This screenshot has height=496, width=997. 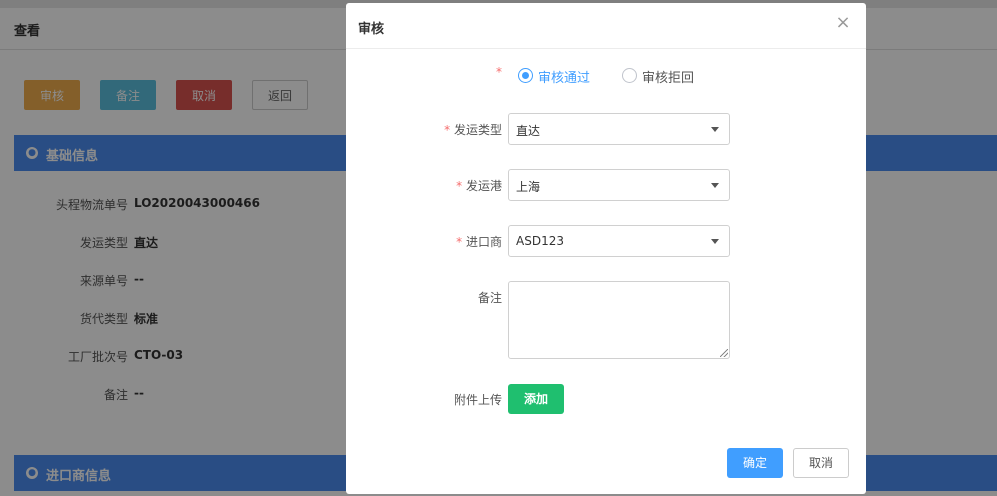 I want to click on select-value: 上海, so click(x=528, y=187).